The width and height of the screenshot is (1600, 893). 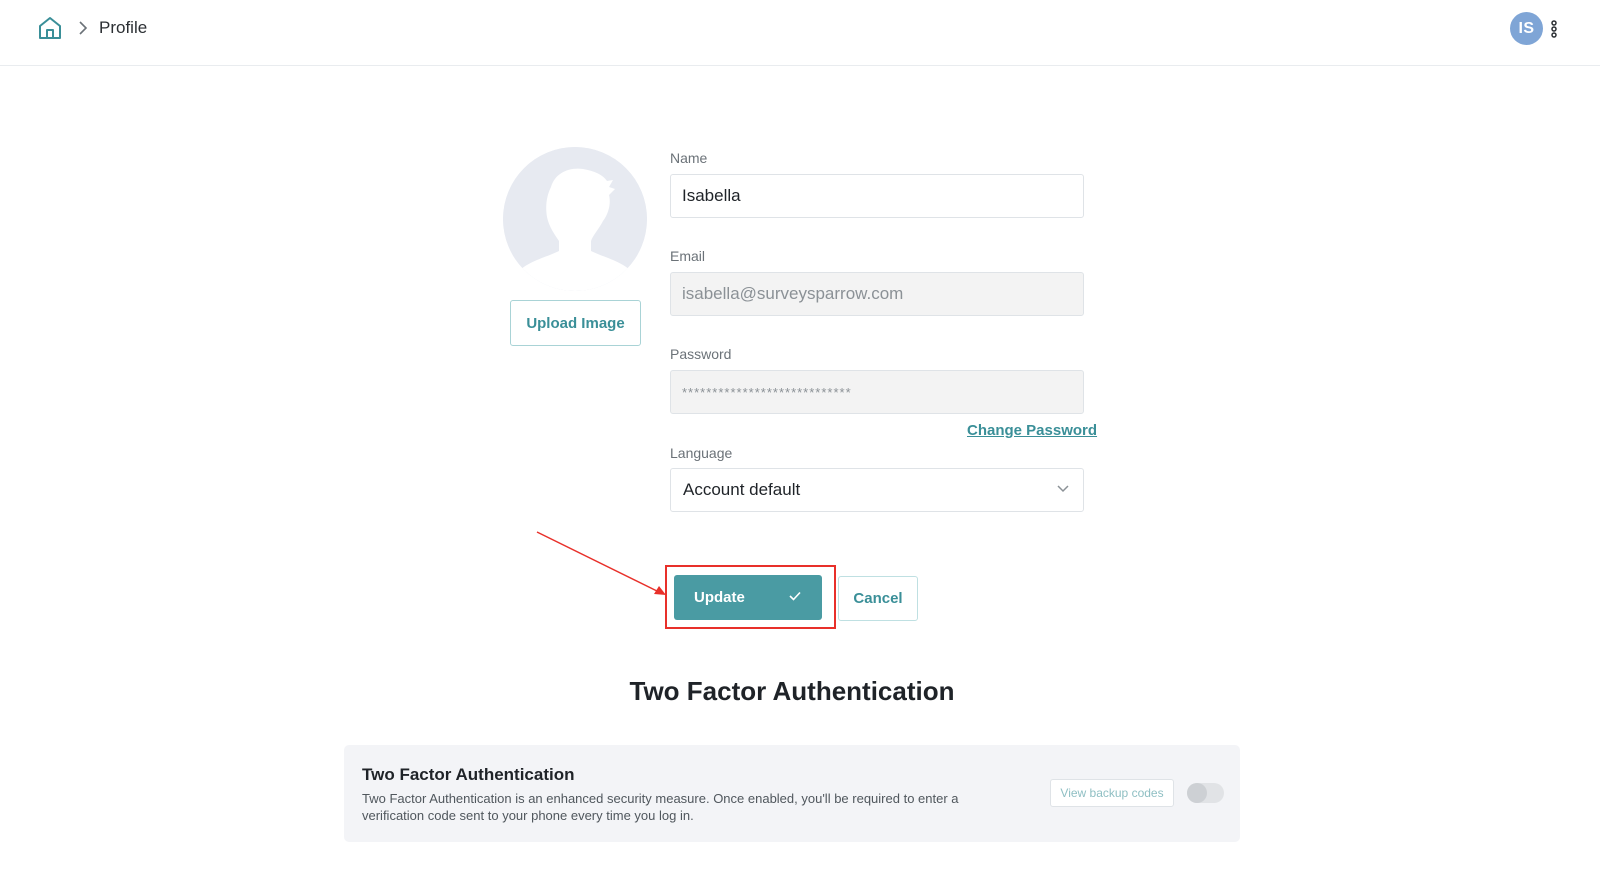 I want to click on cancel-button: Cancel, so click(x=878, y=598).